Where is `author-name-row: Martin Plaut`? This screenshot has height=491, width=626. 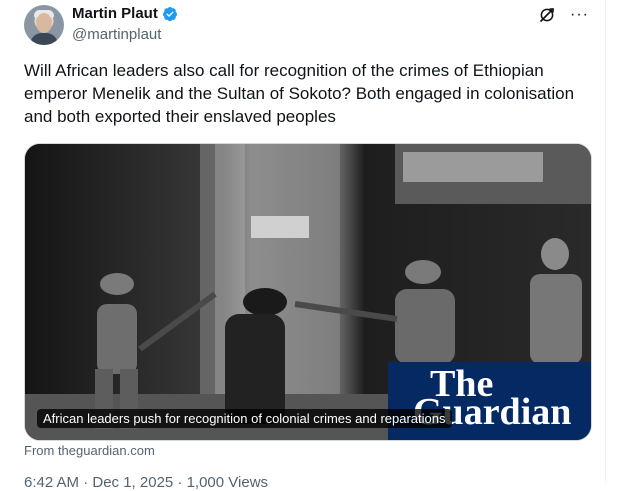
author-name-row: Martin Plaut is located at coordinates (125, 13).